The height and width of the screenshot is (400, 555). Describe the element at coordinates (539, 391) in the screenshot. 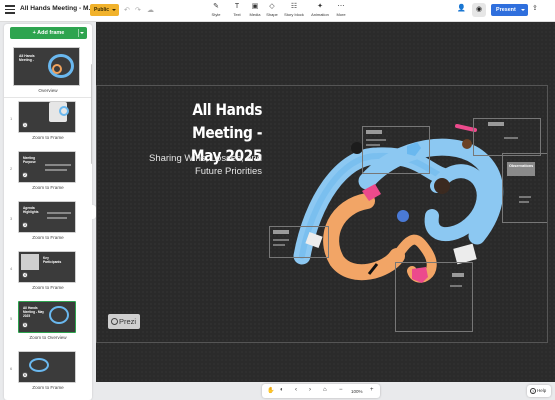

I see `help-button: ? Help` at that location.